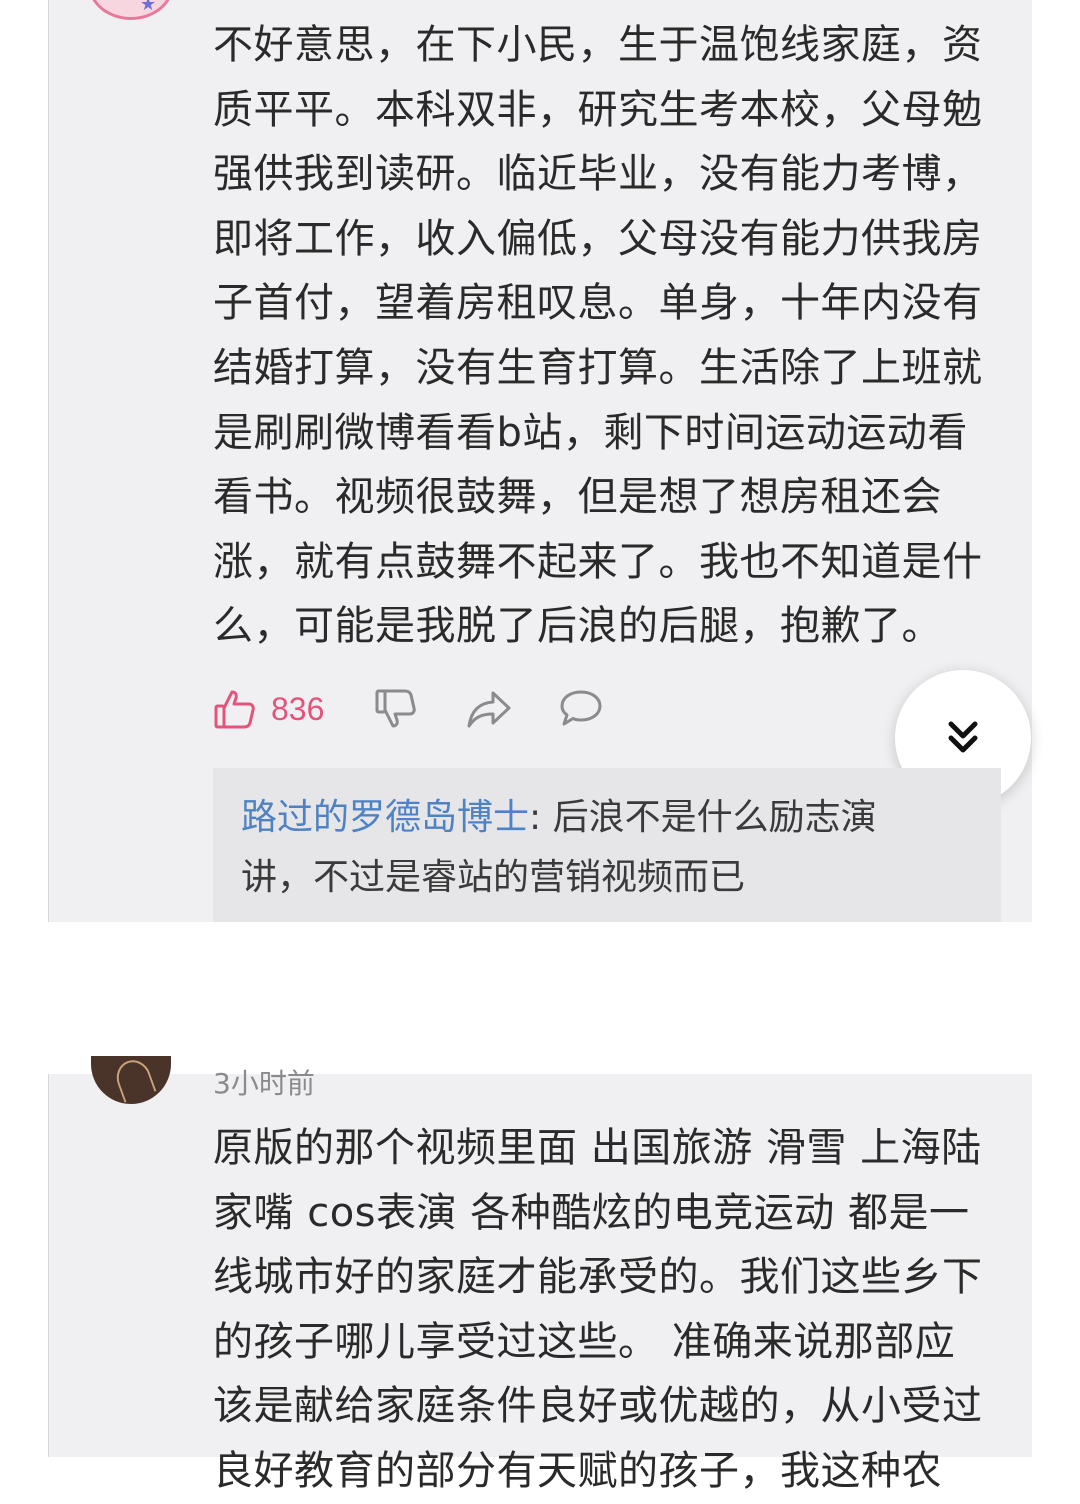 The width and height of the screenshot is (1080, 1504). I want to click on comment-time: 3小时前, so click(264, 1083).